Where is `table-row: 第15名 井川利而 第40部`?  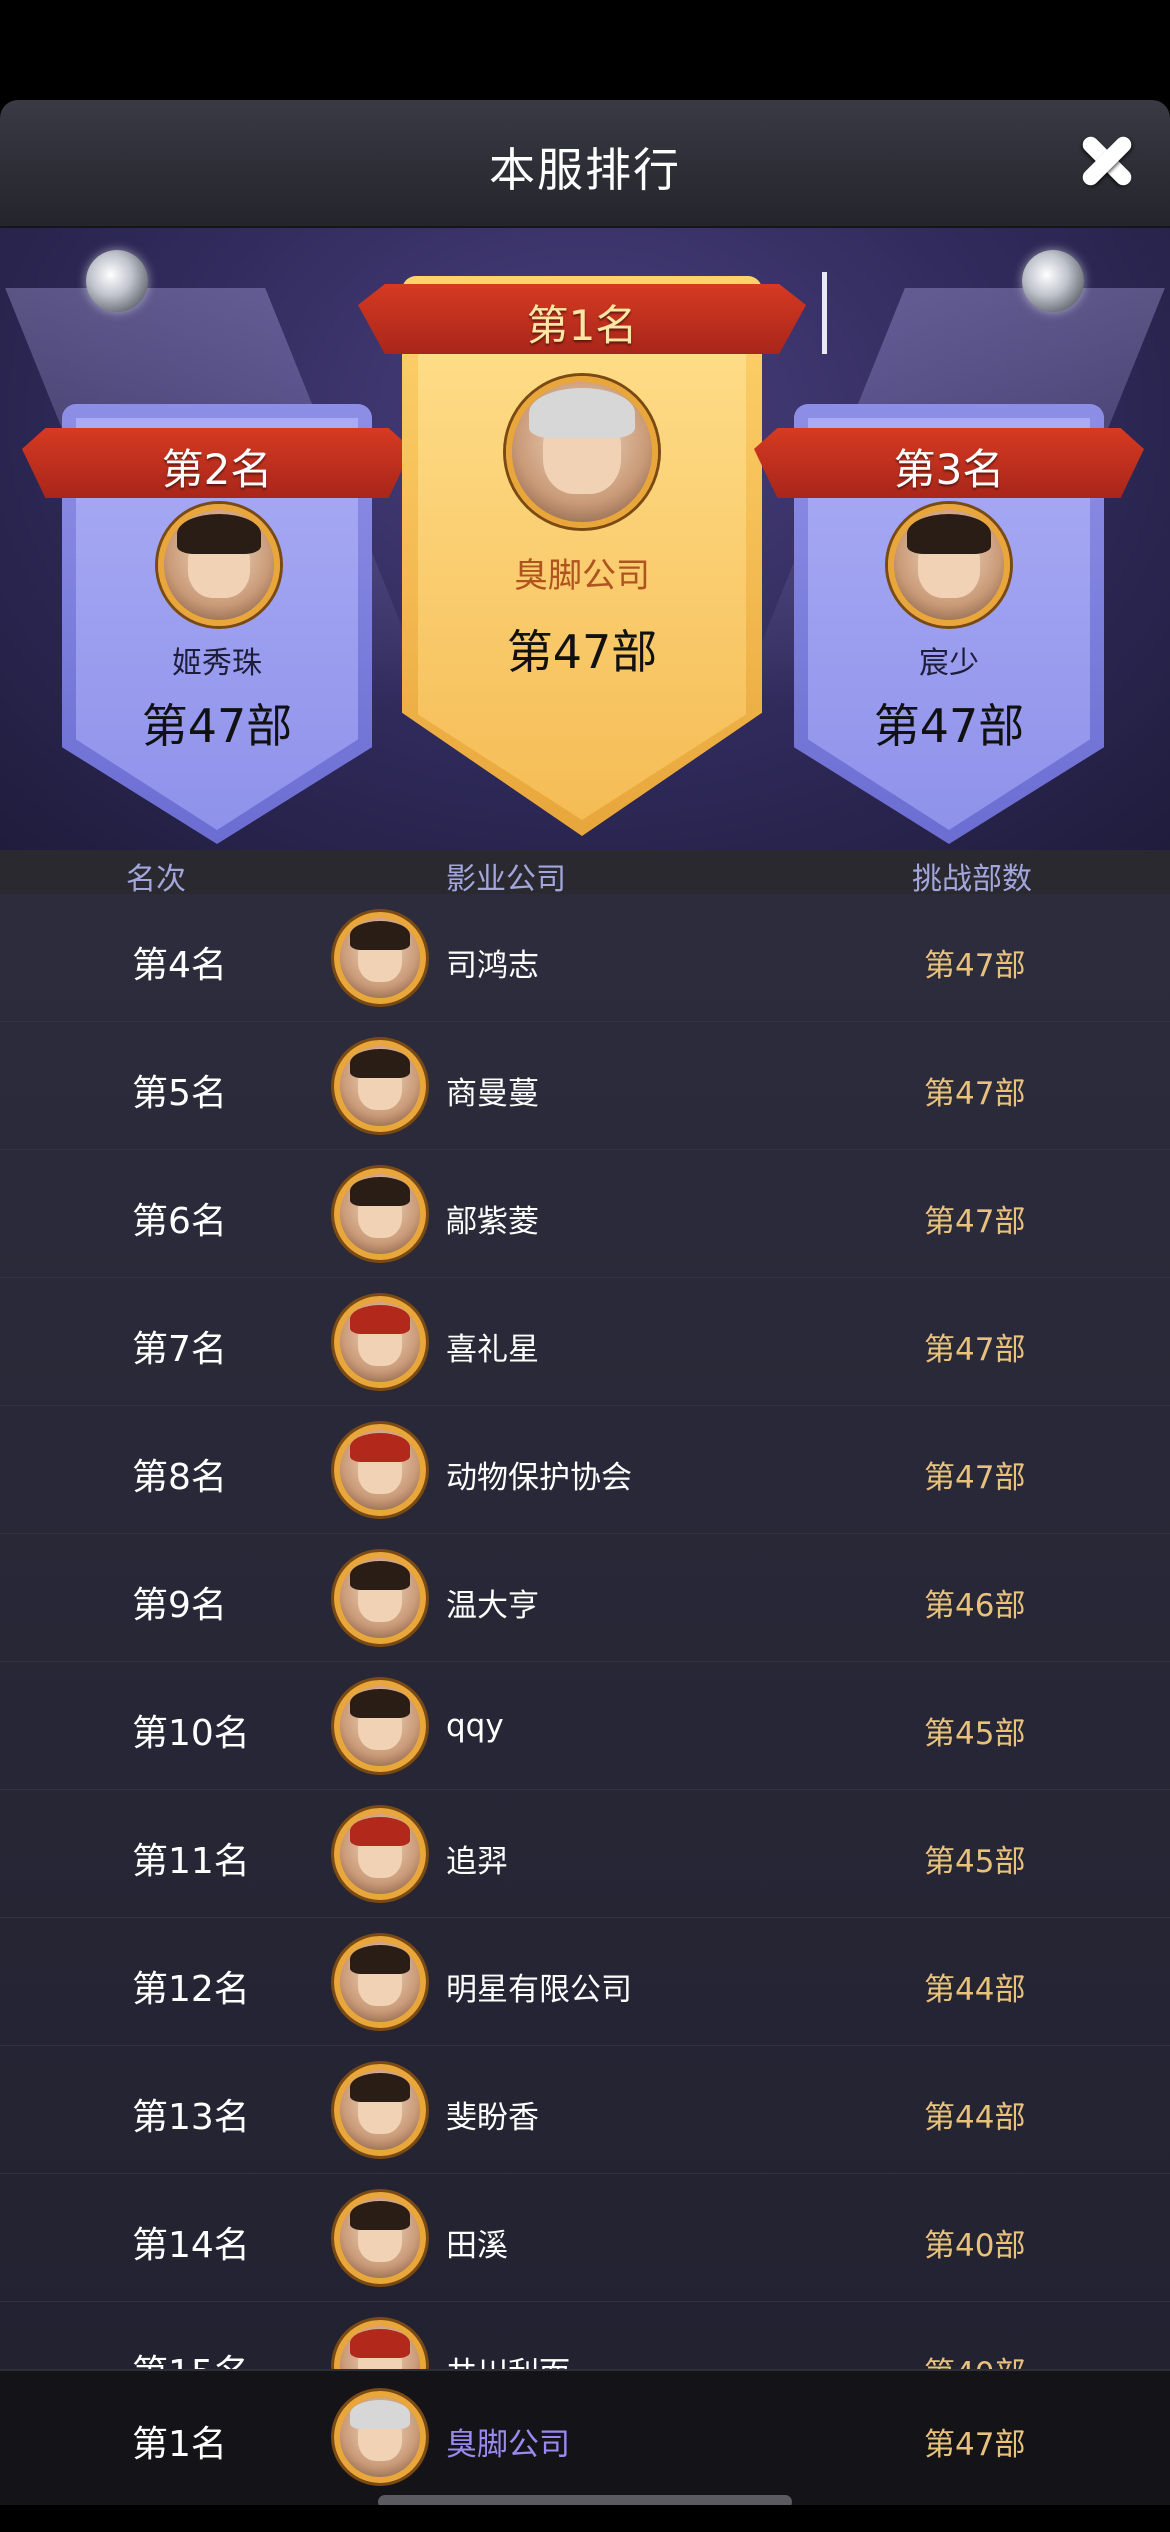 table-row: 第15名 井川利而 第40部 is located at coordinates (585, 2335).